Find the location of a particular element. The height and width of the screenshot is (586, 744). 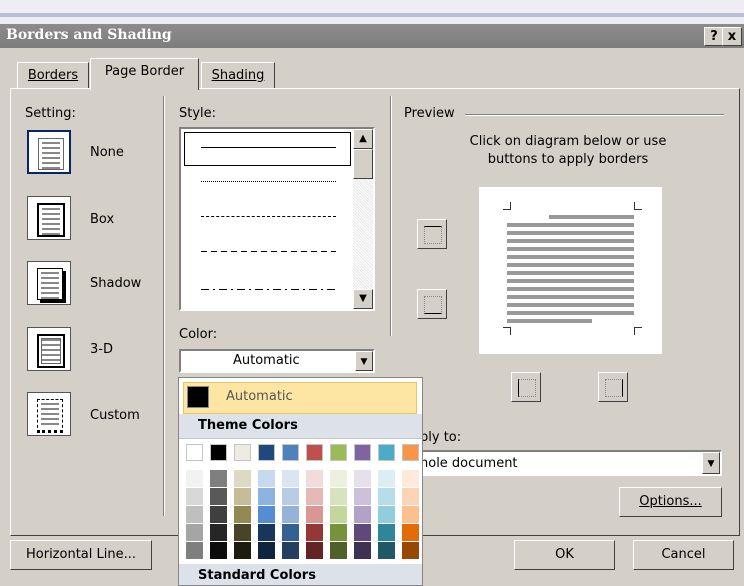

line-style-dashed-small is located at coordinates (268, 216).